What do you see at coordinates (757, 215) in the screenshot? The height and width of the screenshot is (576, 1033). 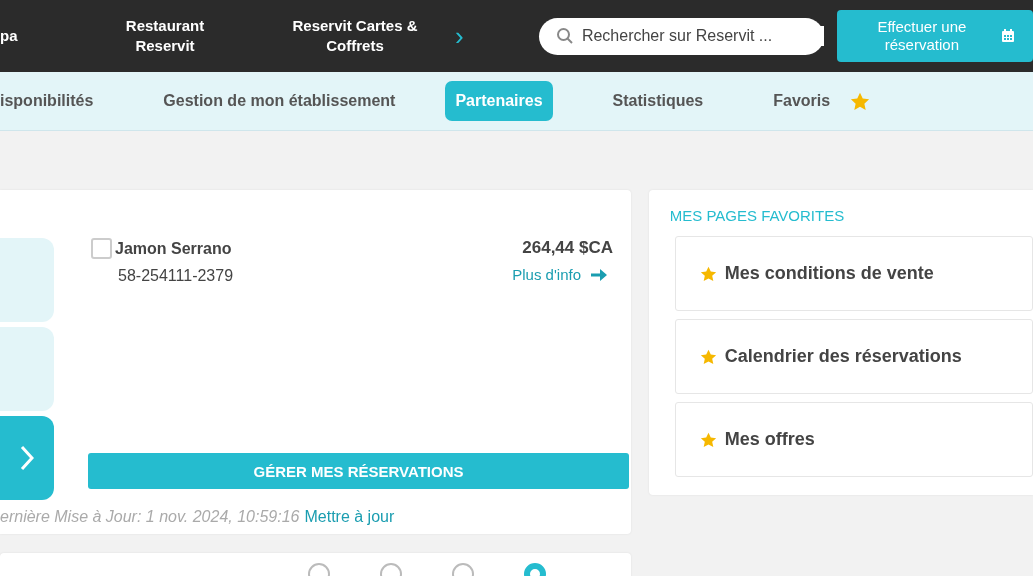 I see `favorites-title: MES PAGES FAVORITES` at bounding box center [757, 215].